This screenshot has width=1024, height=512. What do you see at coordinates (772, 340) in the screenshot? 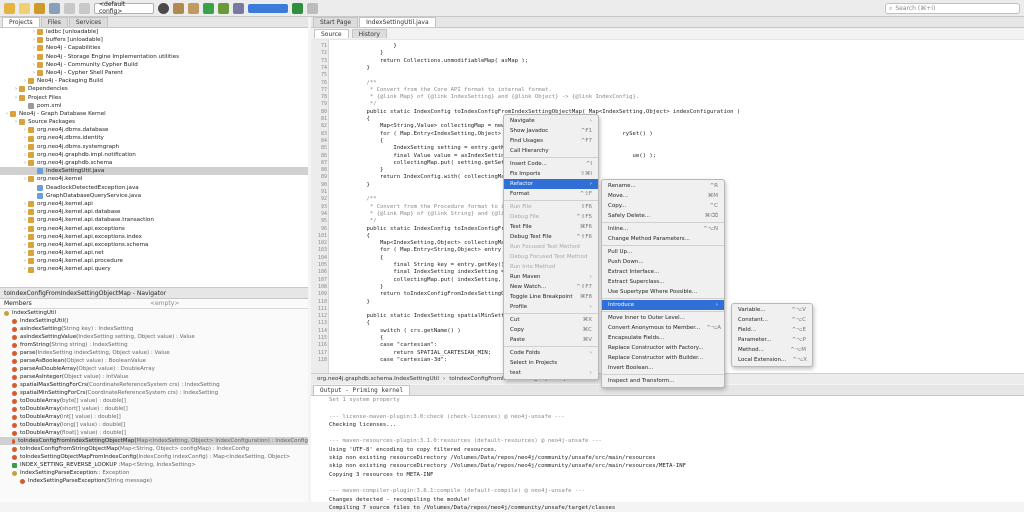
I see `introduce-item-parameter: Parameter... ^⌥P` at bounding box center [772, 340].